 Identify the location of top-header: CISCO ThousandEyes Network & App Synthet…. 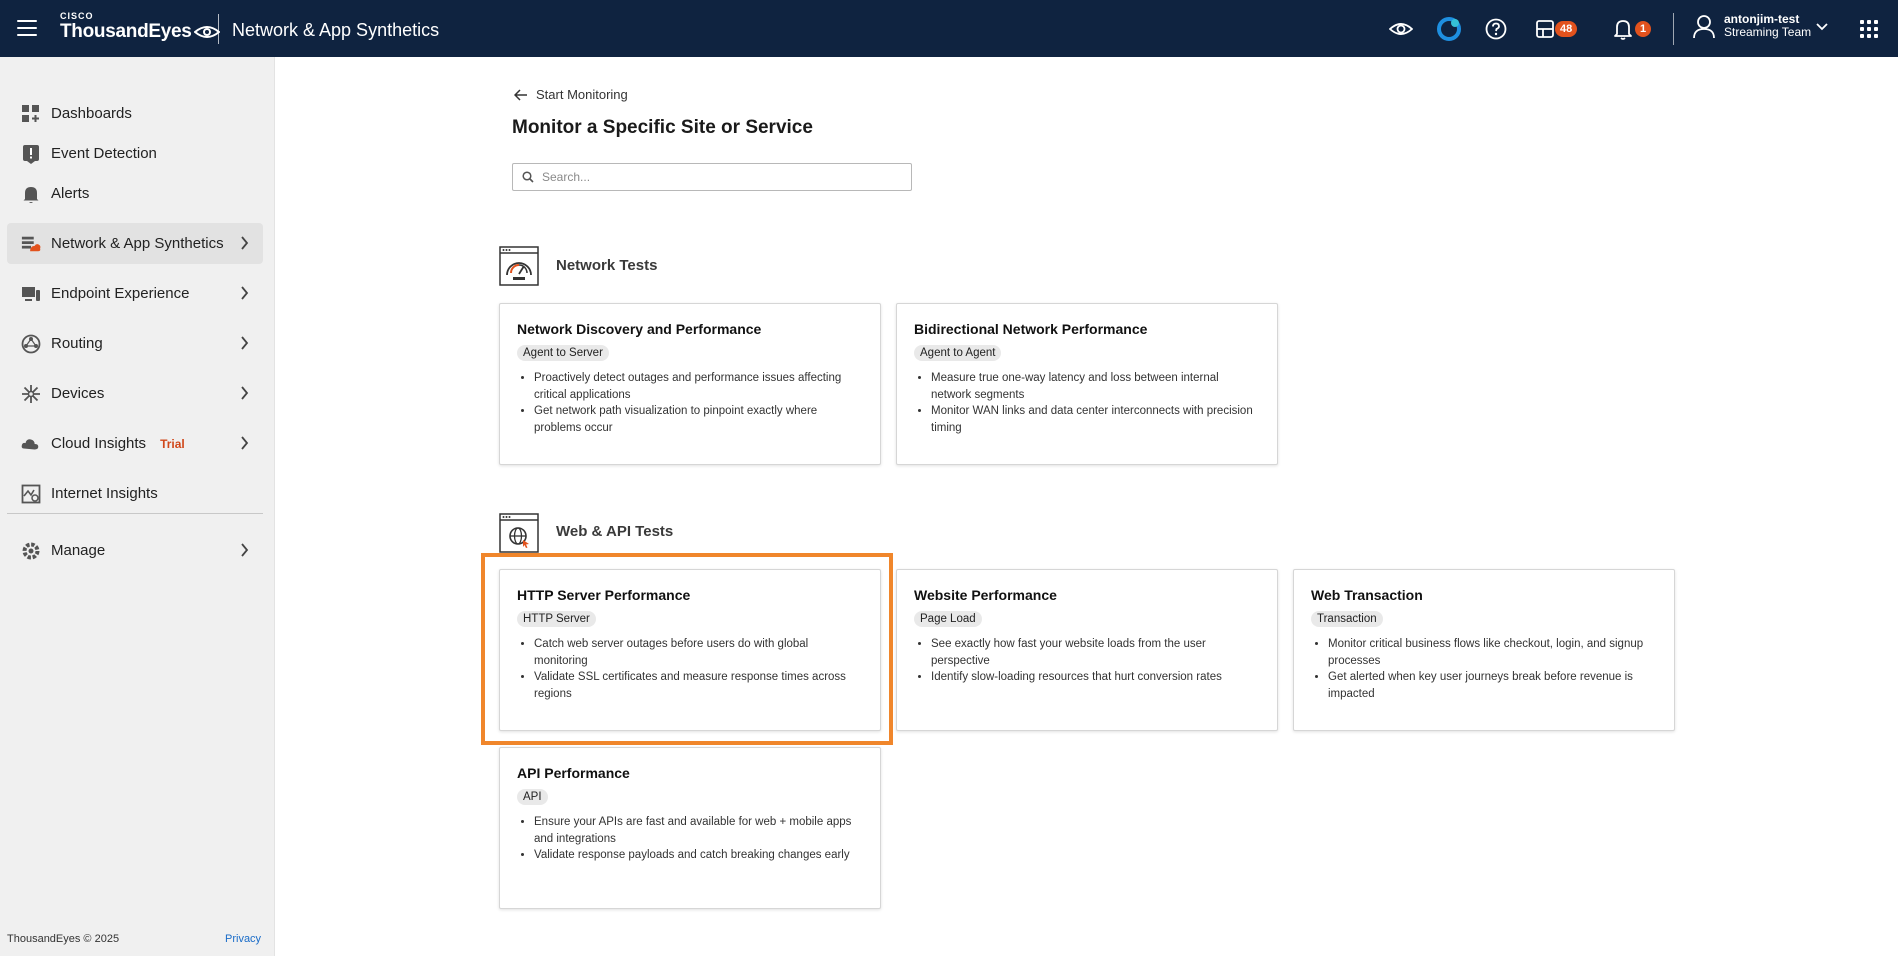
(949, 28).